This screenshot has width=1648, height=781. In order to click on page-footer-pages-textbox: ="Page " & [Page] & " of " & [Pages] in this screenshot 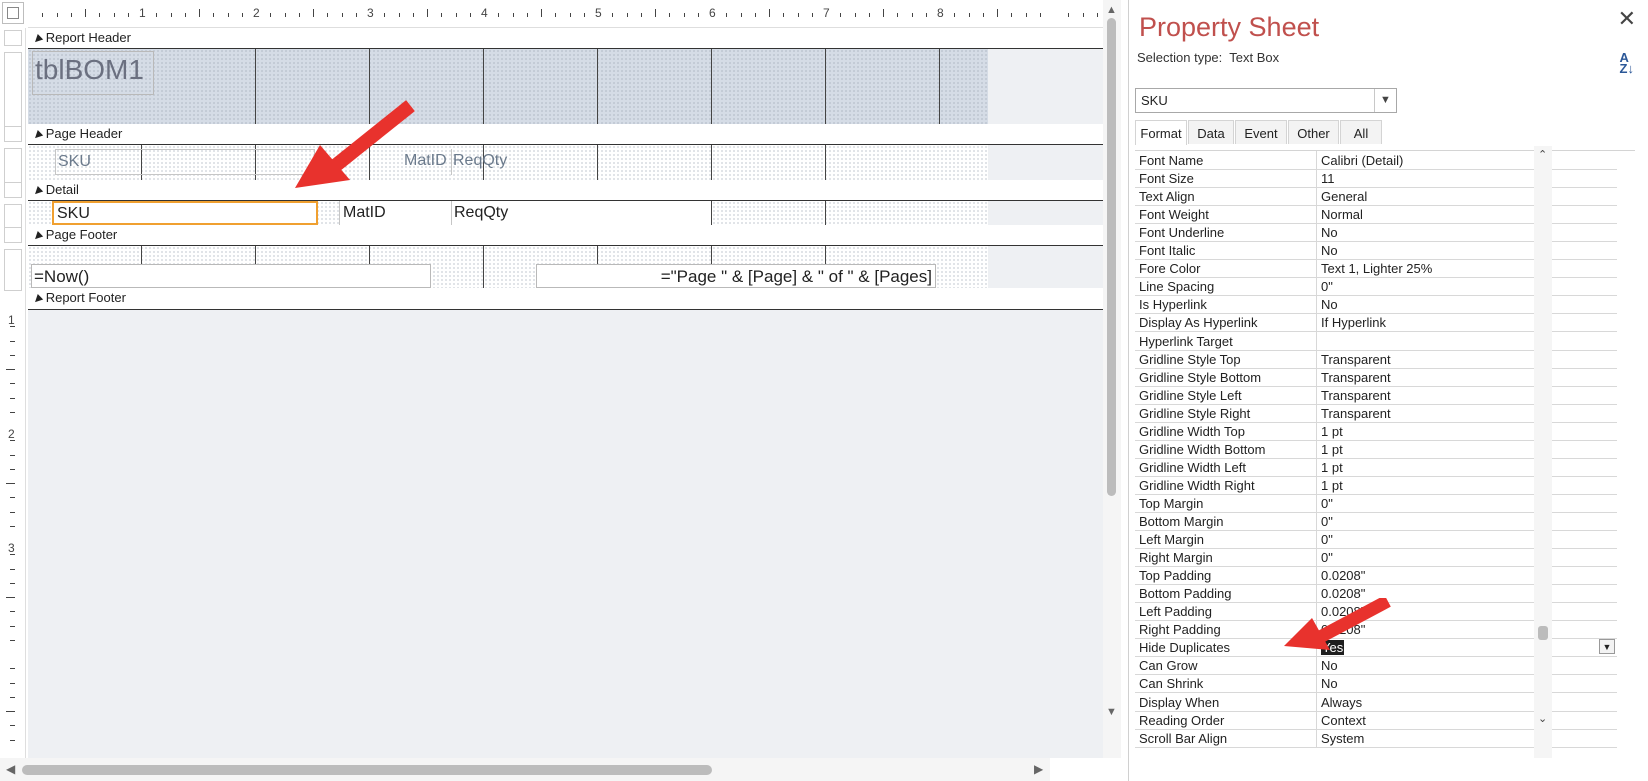, I will do `click(736, 276)`.